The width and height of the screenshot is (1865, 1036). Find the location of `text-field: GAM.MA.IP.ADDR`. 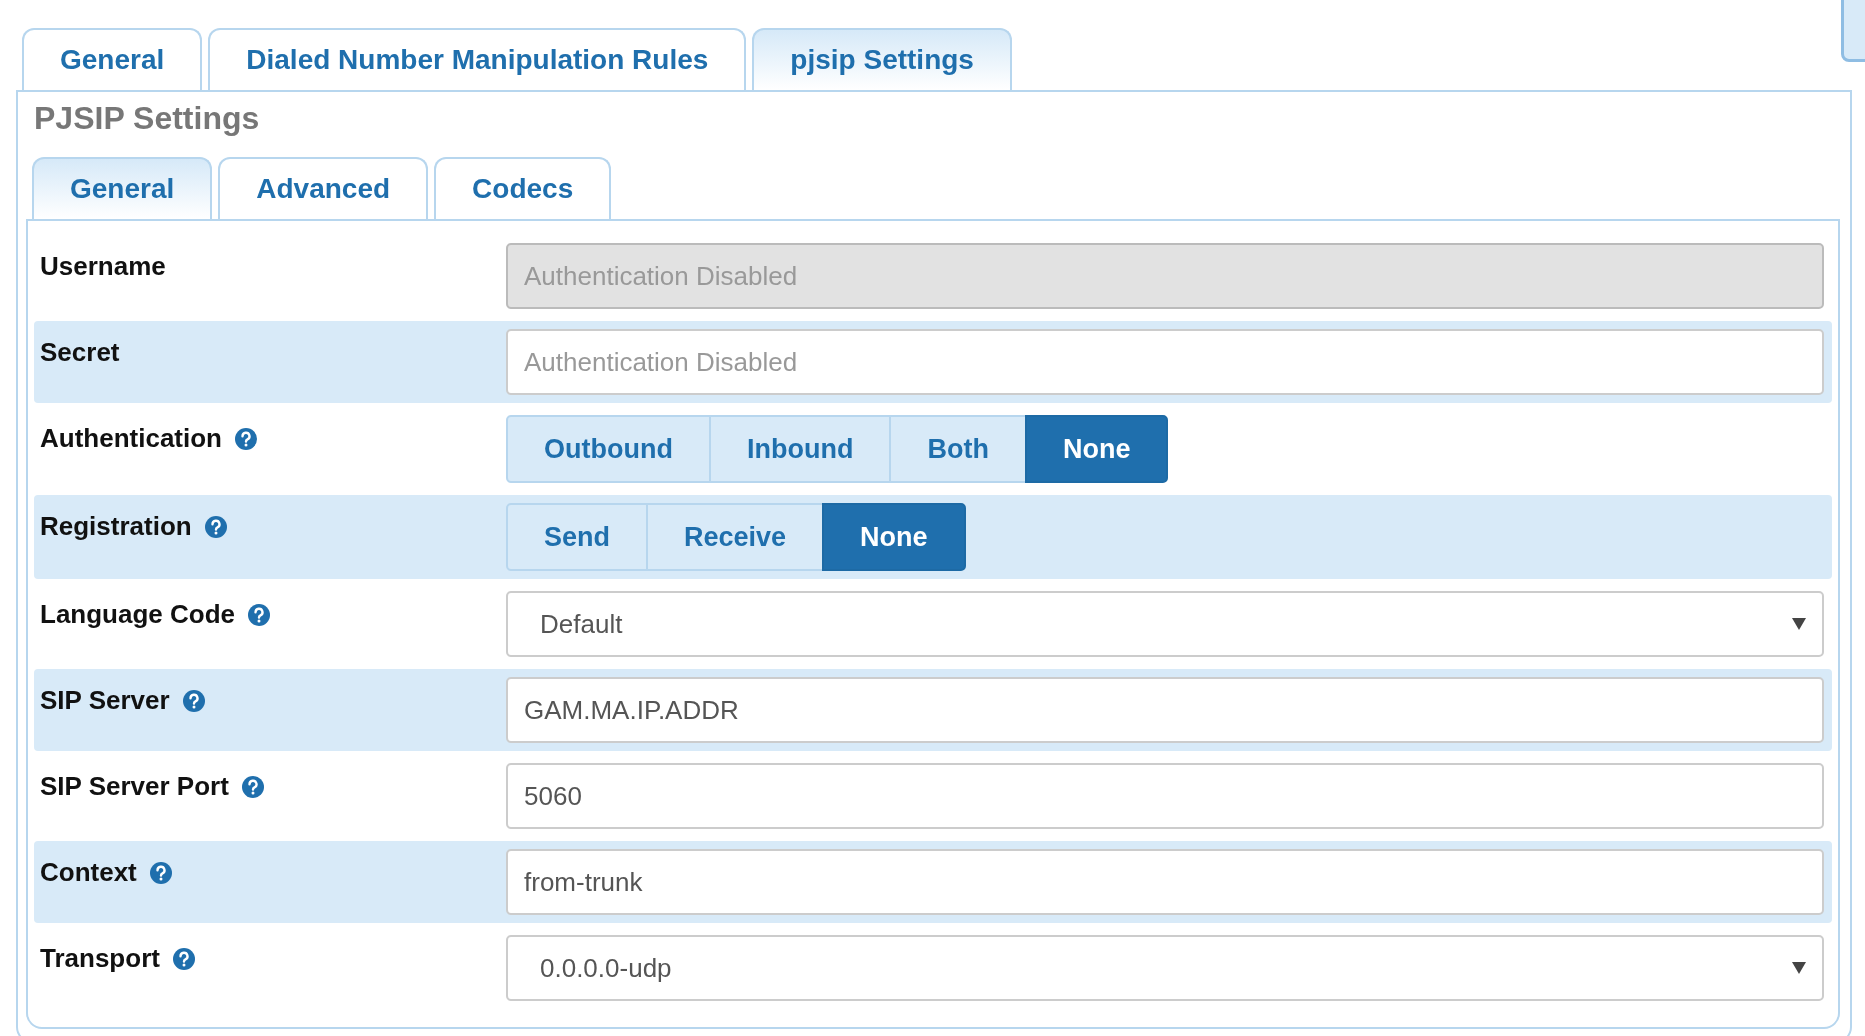

text-field: GAM.MA.IP.ADDR is located at coordinates (1165, 710).